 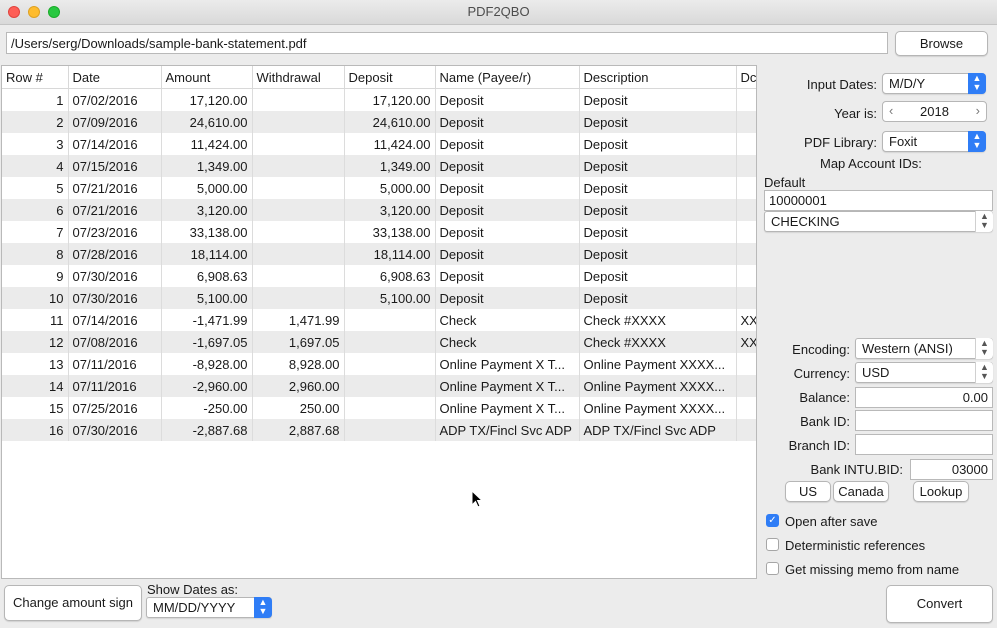 I want to click on table-cell: 8, so click(x=35, y=254).